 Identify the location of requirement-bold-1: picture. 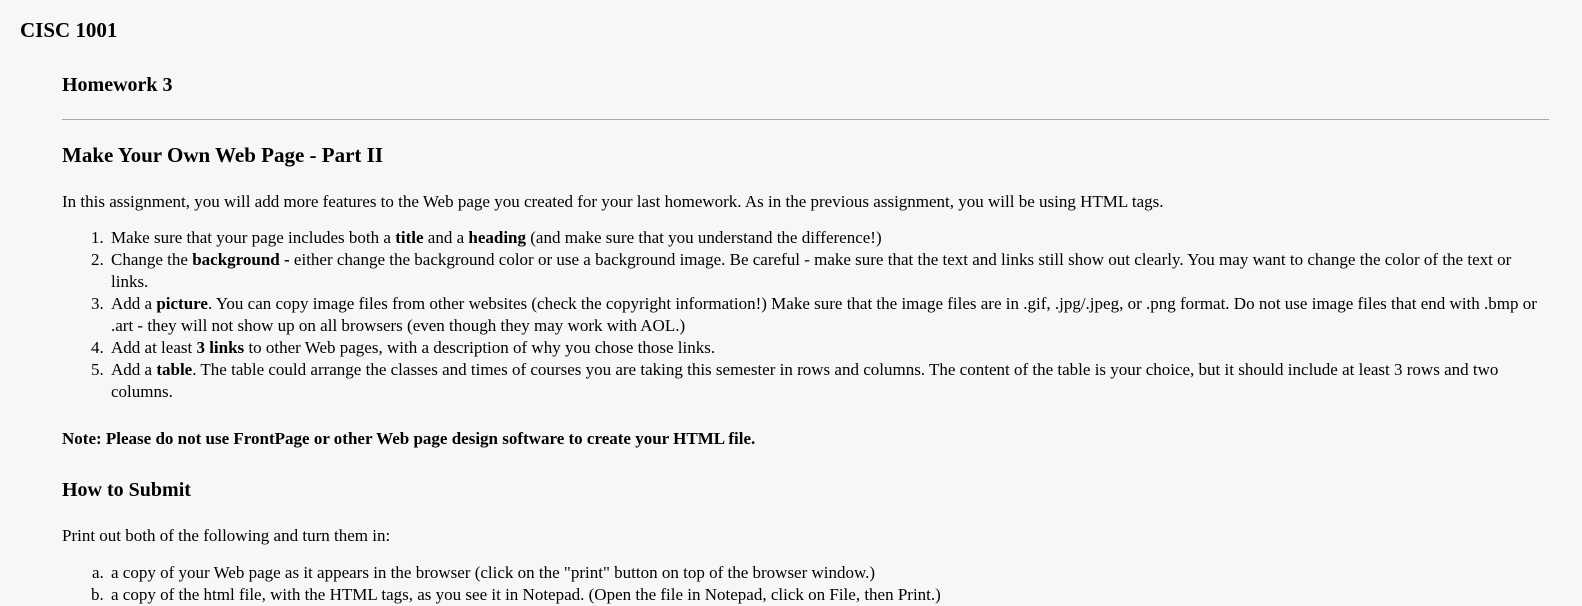
(182, 303).